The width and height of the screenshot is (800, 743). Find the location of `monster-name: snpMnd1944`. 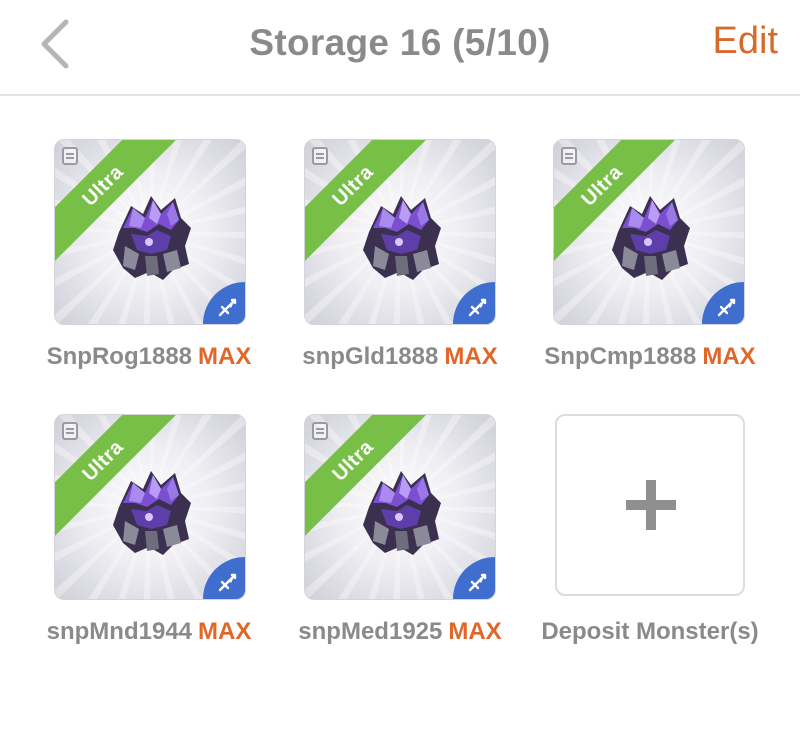

monster-name: snpMnd1944 is located at coordinates (119, 631).